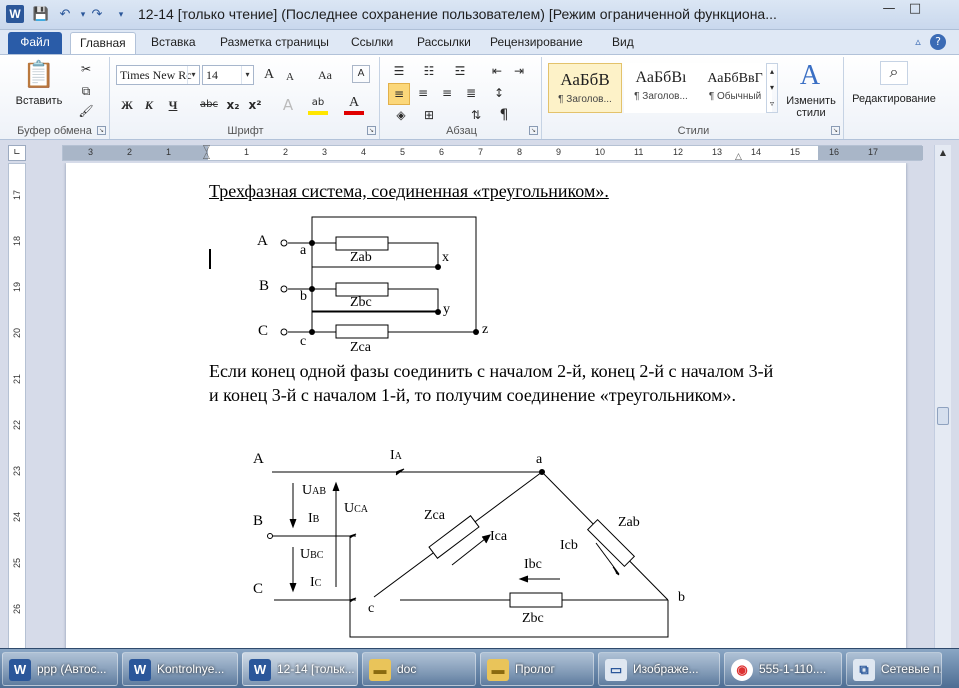 The image size is (959, 688). I want to click on styles-launcher-icon: ↘, so click(835, 130).